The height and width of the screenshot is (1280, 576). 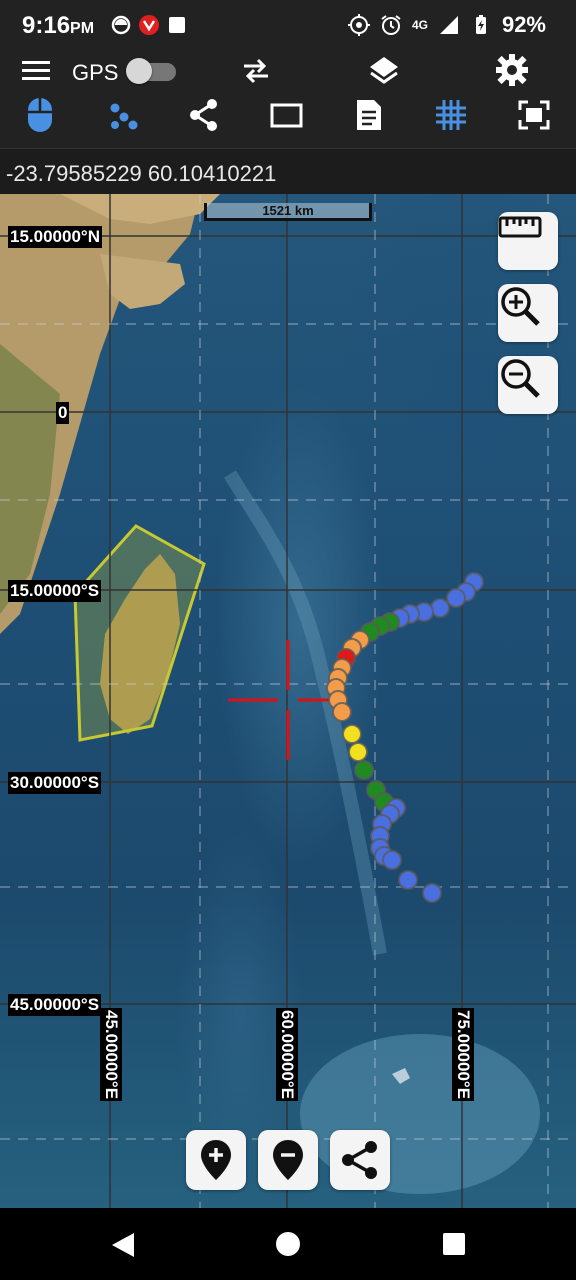 I want to click on status-right-icons: 4G 92%, so click(x=446, y=25).